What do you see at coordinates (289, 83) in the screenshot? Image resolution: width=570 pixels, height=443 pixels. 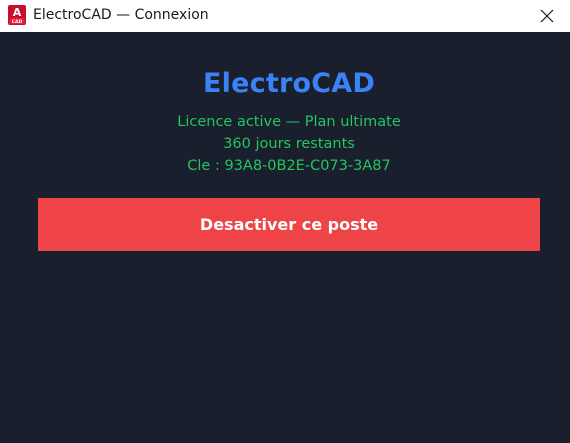 I see `brand-title: ElectroCAD` at bounding box center [289, 83].